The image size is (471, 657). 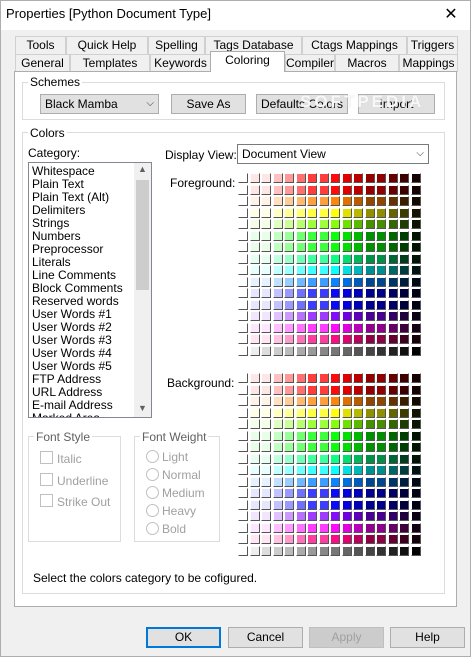 What do you see at coordinates (432, 45) in the screenshot?
I see `tab-triggers: Triggers` at bounding box center [432, 45].